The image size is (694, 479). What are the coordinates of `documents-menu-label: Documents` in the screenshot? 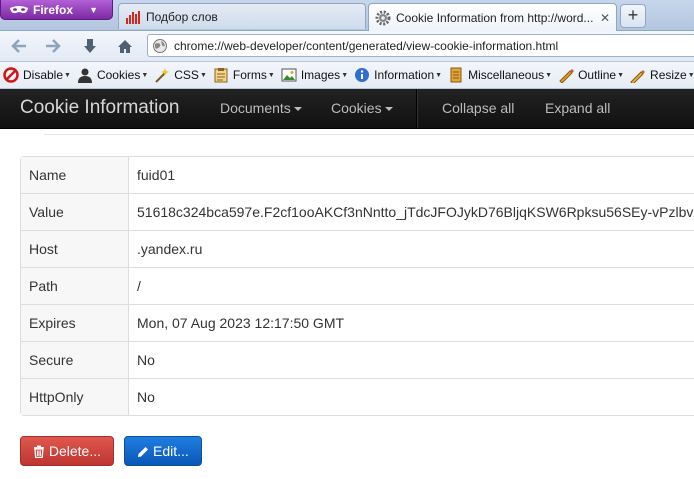 It's located at (255, 108).